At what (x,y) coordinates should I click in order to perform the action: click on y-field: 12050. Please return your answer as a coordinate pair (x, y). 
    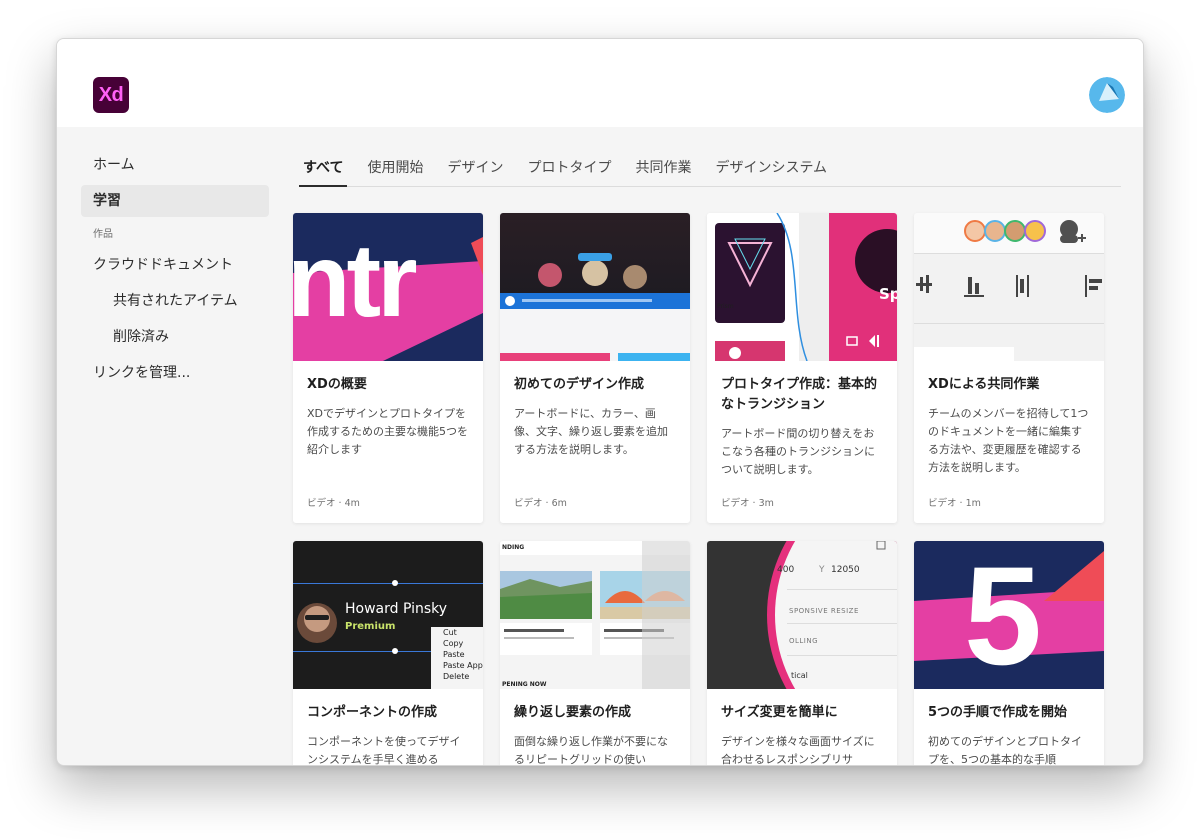
    Looking at the image, I should click on (845, 570).